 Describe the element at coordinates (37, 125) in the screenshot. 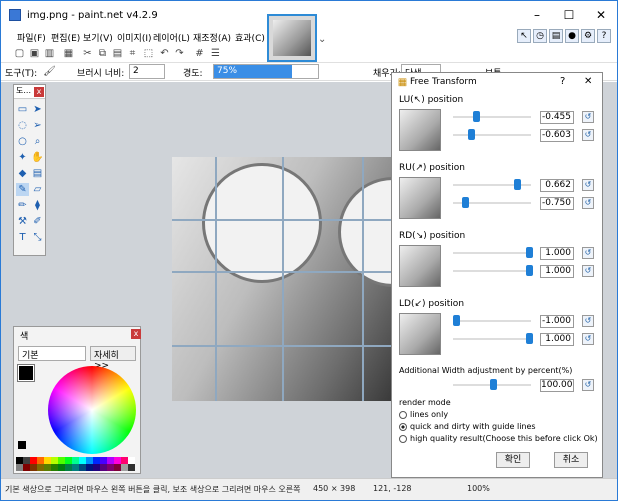

I see `move-selection-icon: ➢` at that location.